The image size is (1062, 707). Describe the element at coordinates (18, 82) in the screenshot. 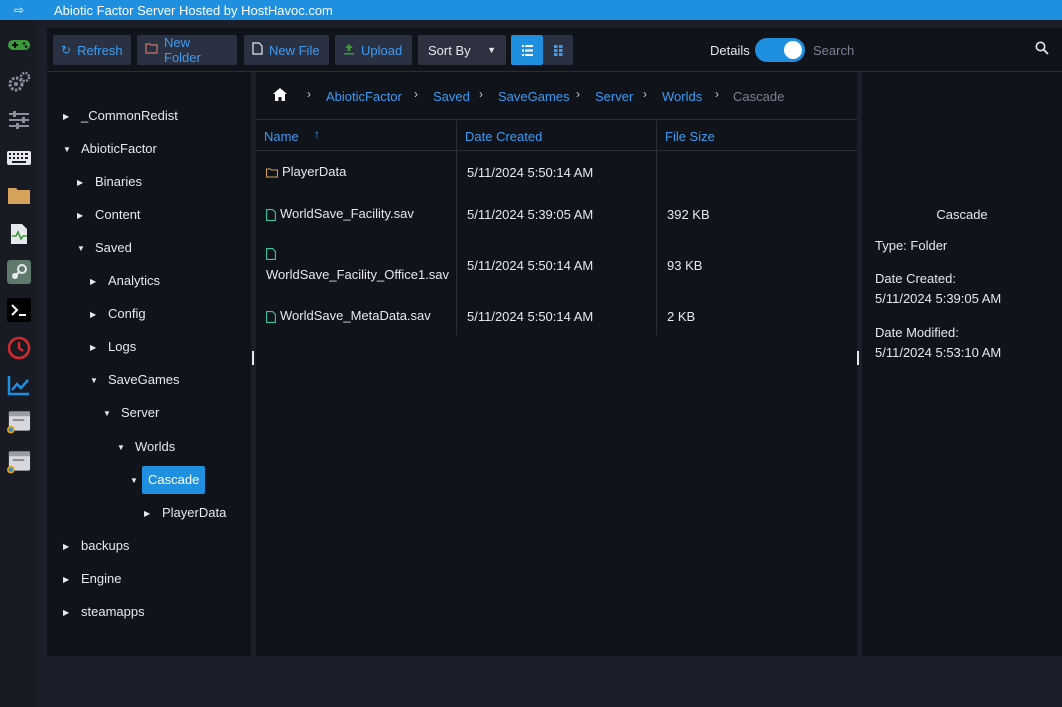

I see `gears-icon` at that location.